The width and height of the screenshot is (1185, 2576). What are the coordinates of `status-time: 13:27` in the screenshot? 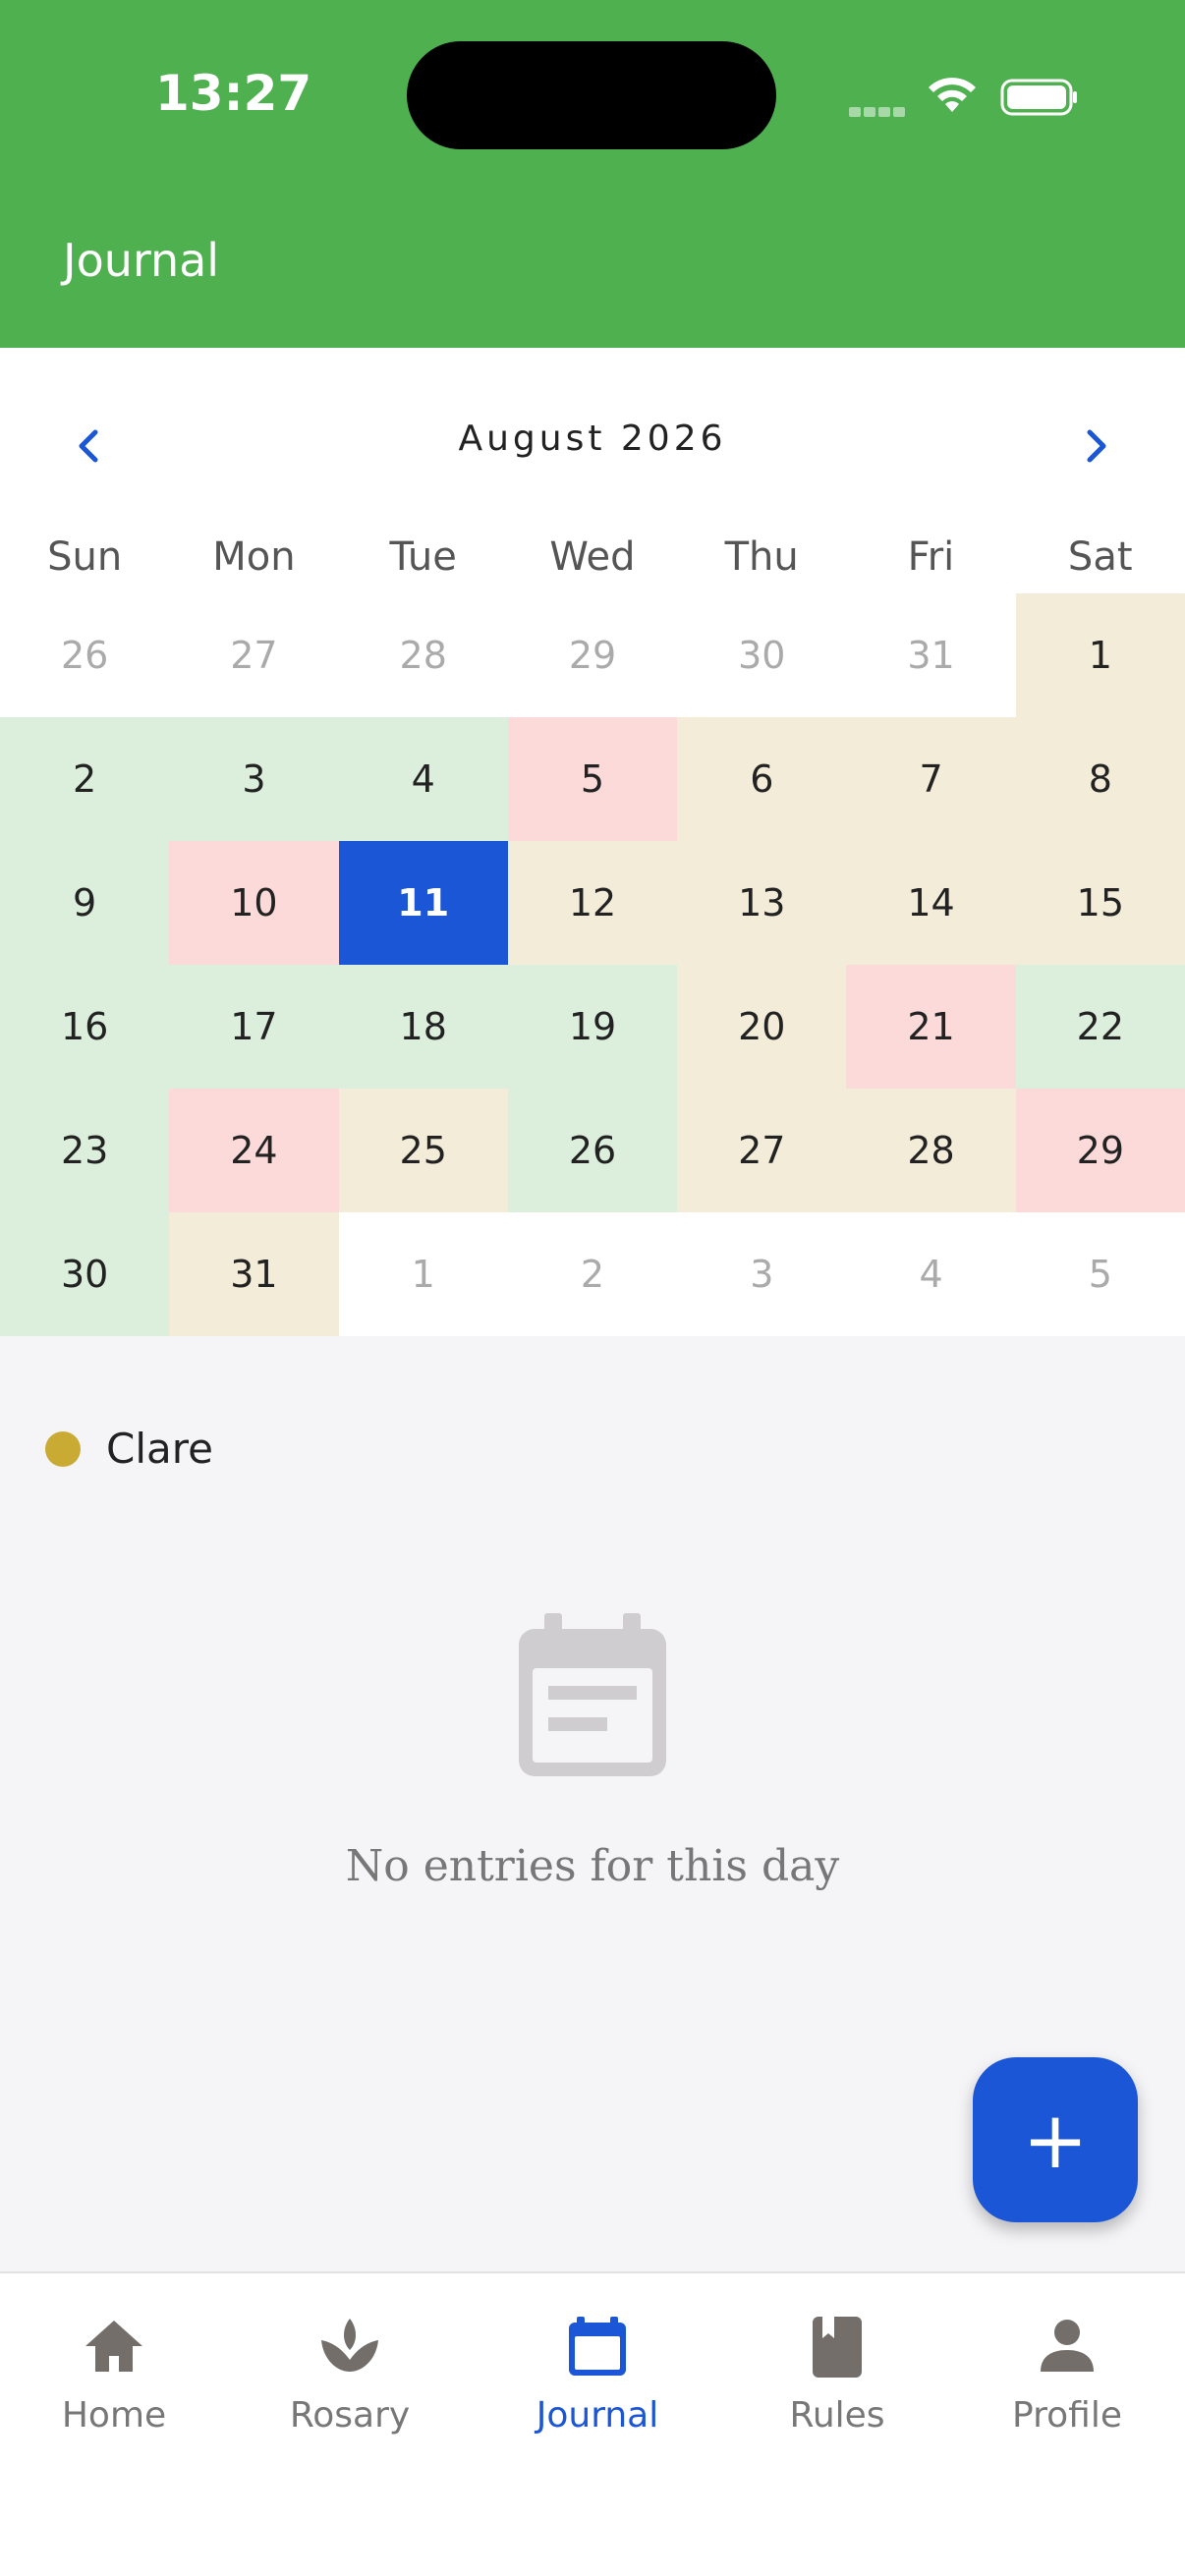 It's located at (234, 93).